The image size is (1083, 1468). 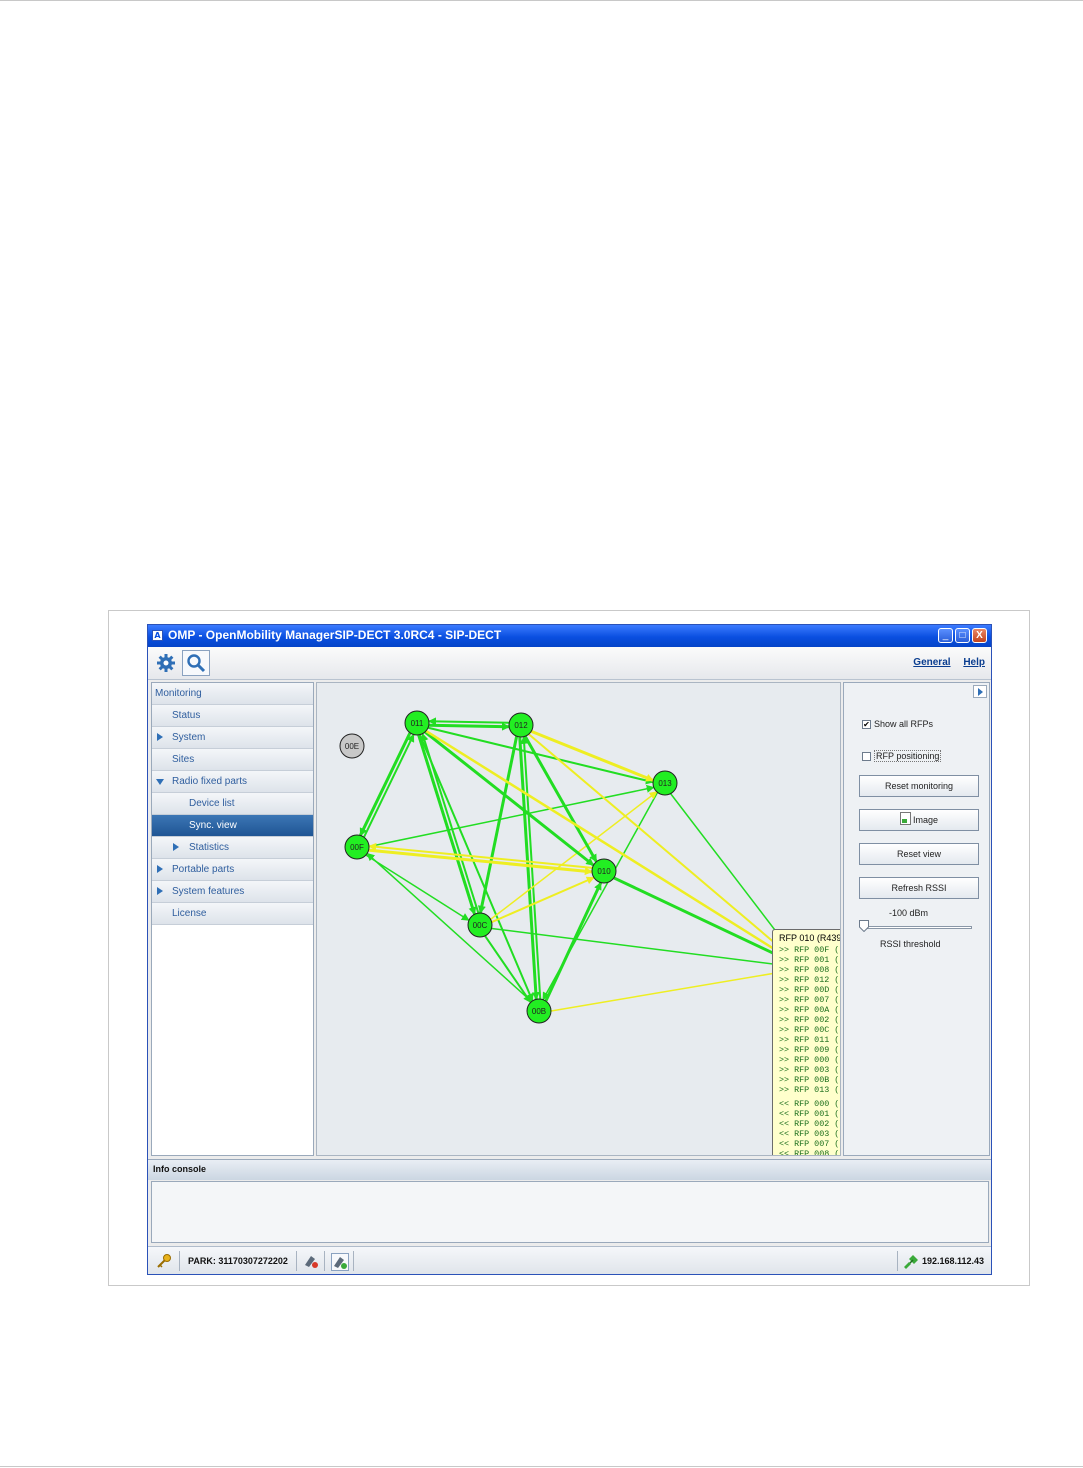 What do you see at coordinates (919, 820) in the screenshot?
I see `image-button: Image` at bounding box center [919, 820].